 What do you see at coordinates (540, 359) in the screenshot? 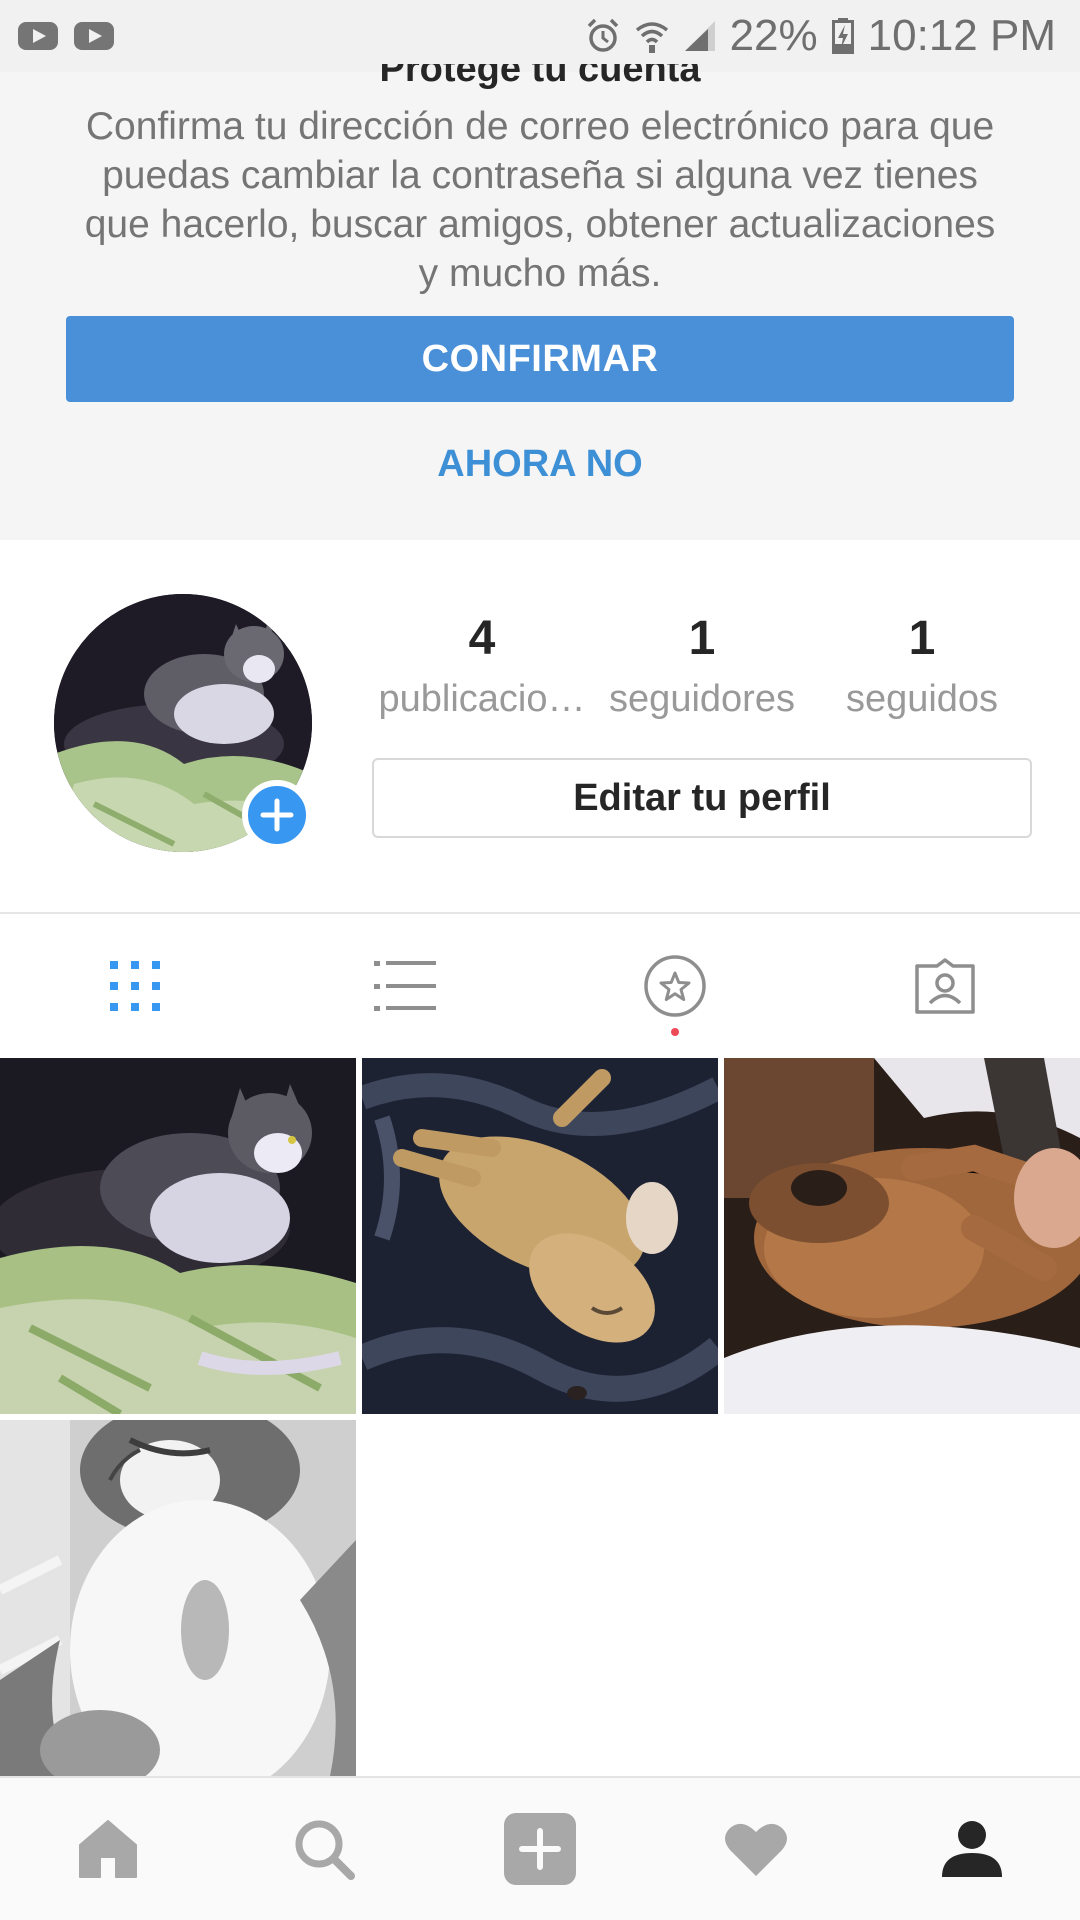
I see `confirm-email-button: CONFIRMAR` at bounding box center [540, 359].